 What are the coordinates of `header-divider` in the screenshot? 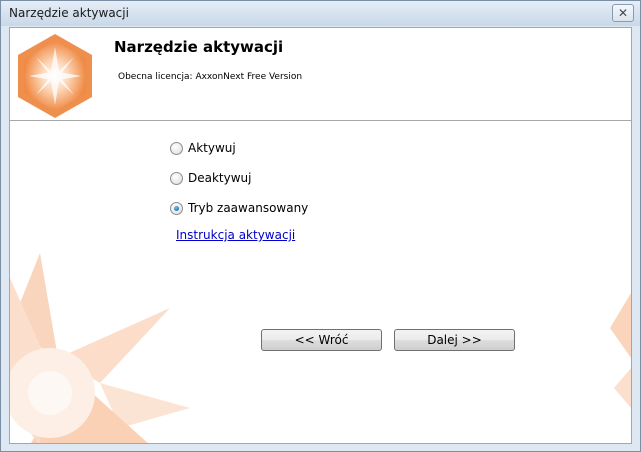 It's located at (320, 120).